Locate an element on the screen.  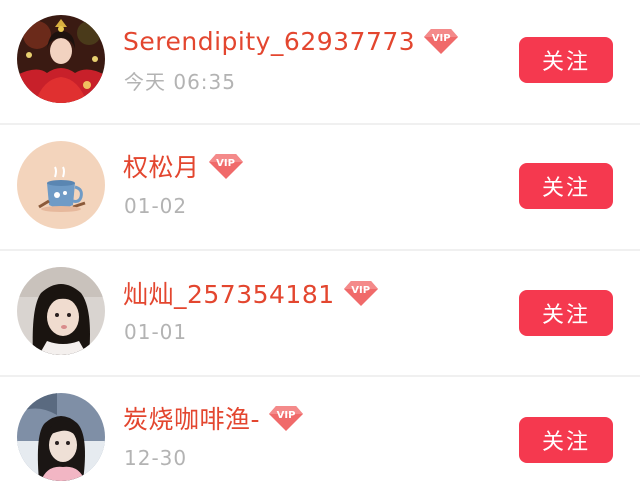
user-name: 炭烧咖啡渔- is located at coordinates (191, 418).